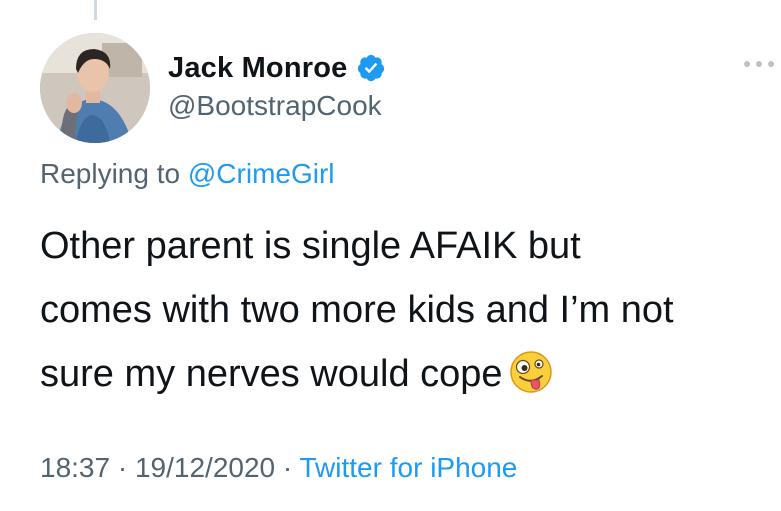 The height and width of the screenshot is (511, 781). What do you see at coordinates (357, 310) in the screenshot?
I see `tweet-text-line: comes with two more kids and I’m not` at bounding box center [357, 310].